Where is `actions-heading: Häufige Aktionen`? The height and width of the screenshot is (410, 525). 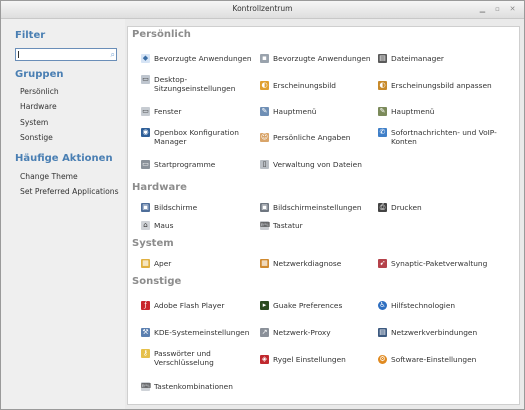 actions-heading: Häufige Aktionen is located at coordinates (64, 158).